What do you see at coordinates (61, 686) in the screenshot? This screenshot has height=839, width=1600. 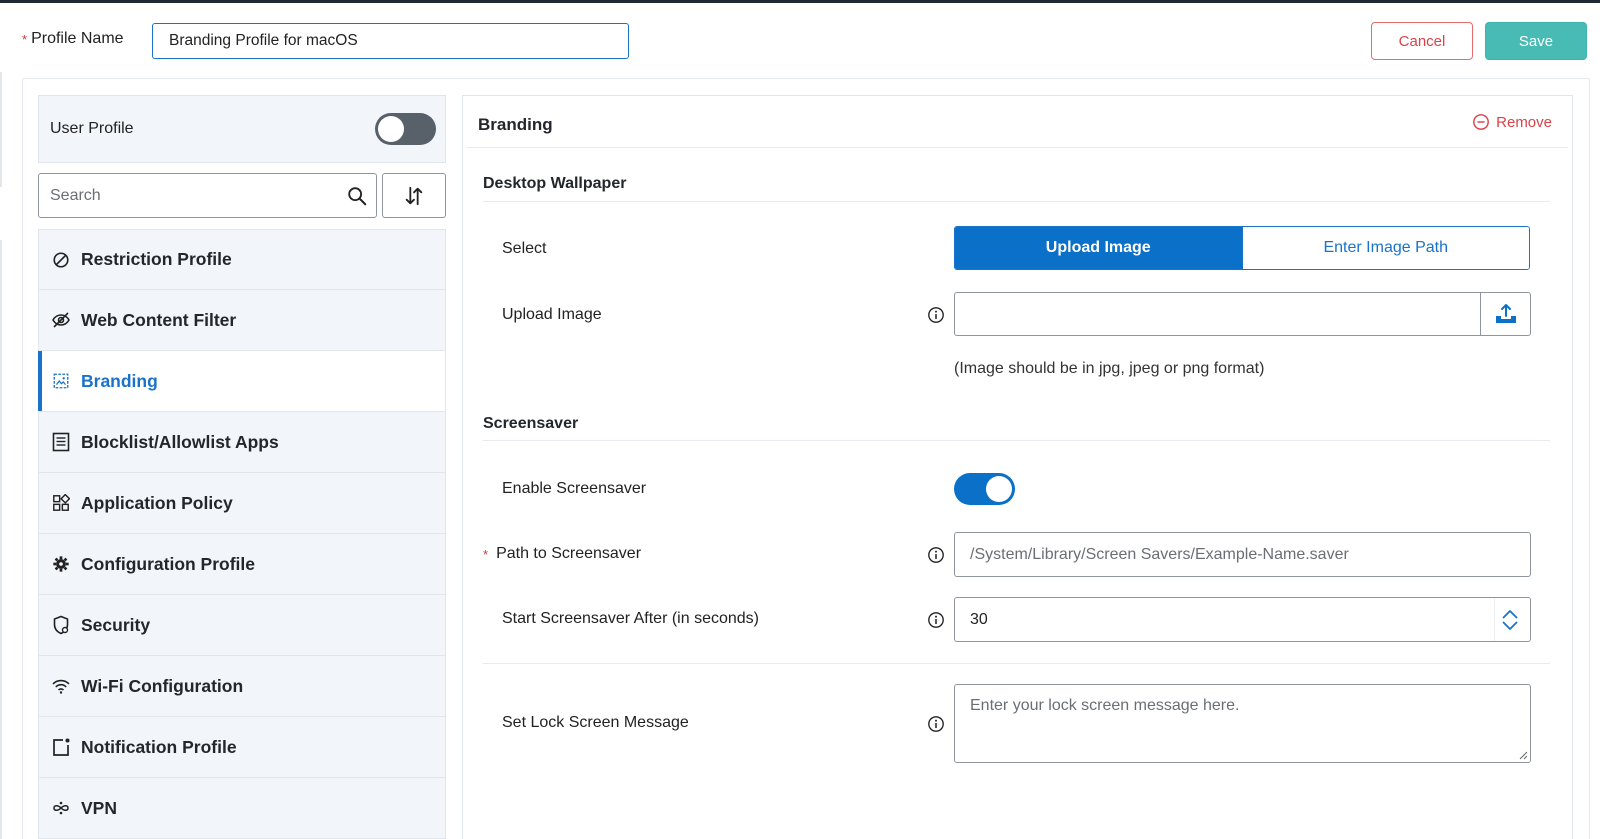 I see `wifi-icon` at bounding box center [61, 686].